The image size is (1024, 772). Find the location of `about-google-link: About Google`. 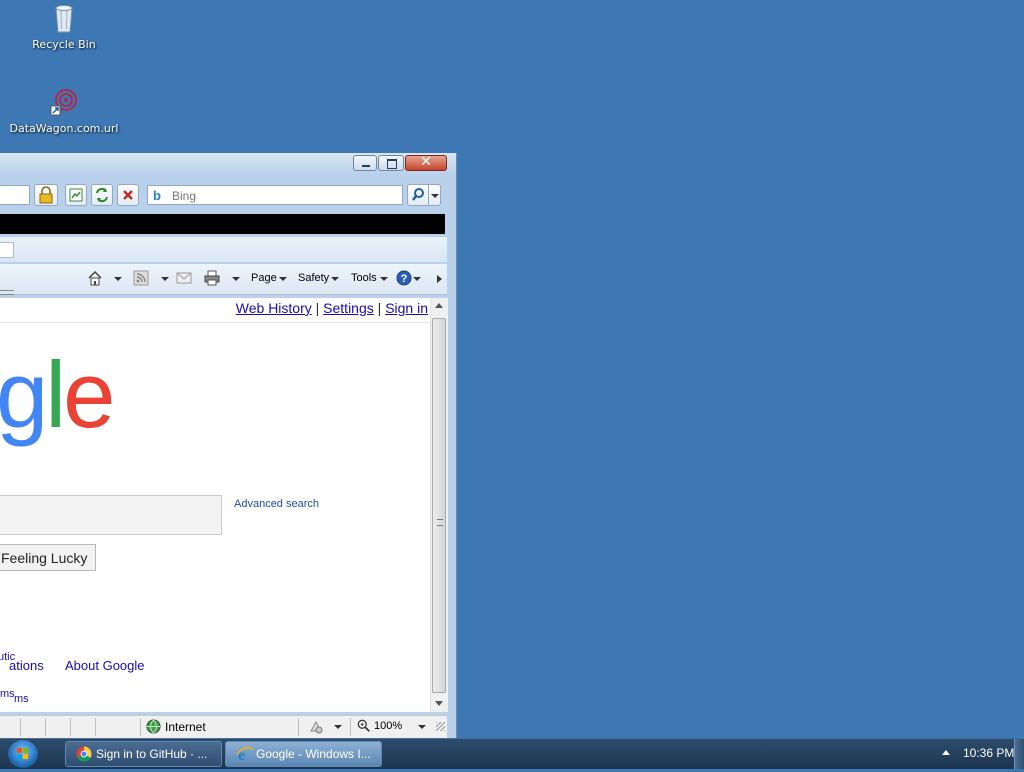

about-google-link: About Google is located at coordinates (105, 665).